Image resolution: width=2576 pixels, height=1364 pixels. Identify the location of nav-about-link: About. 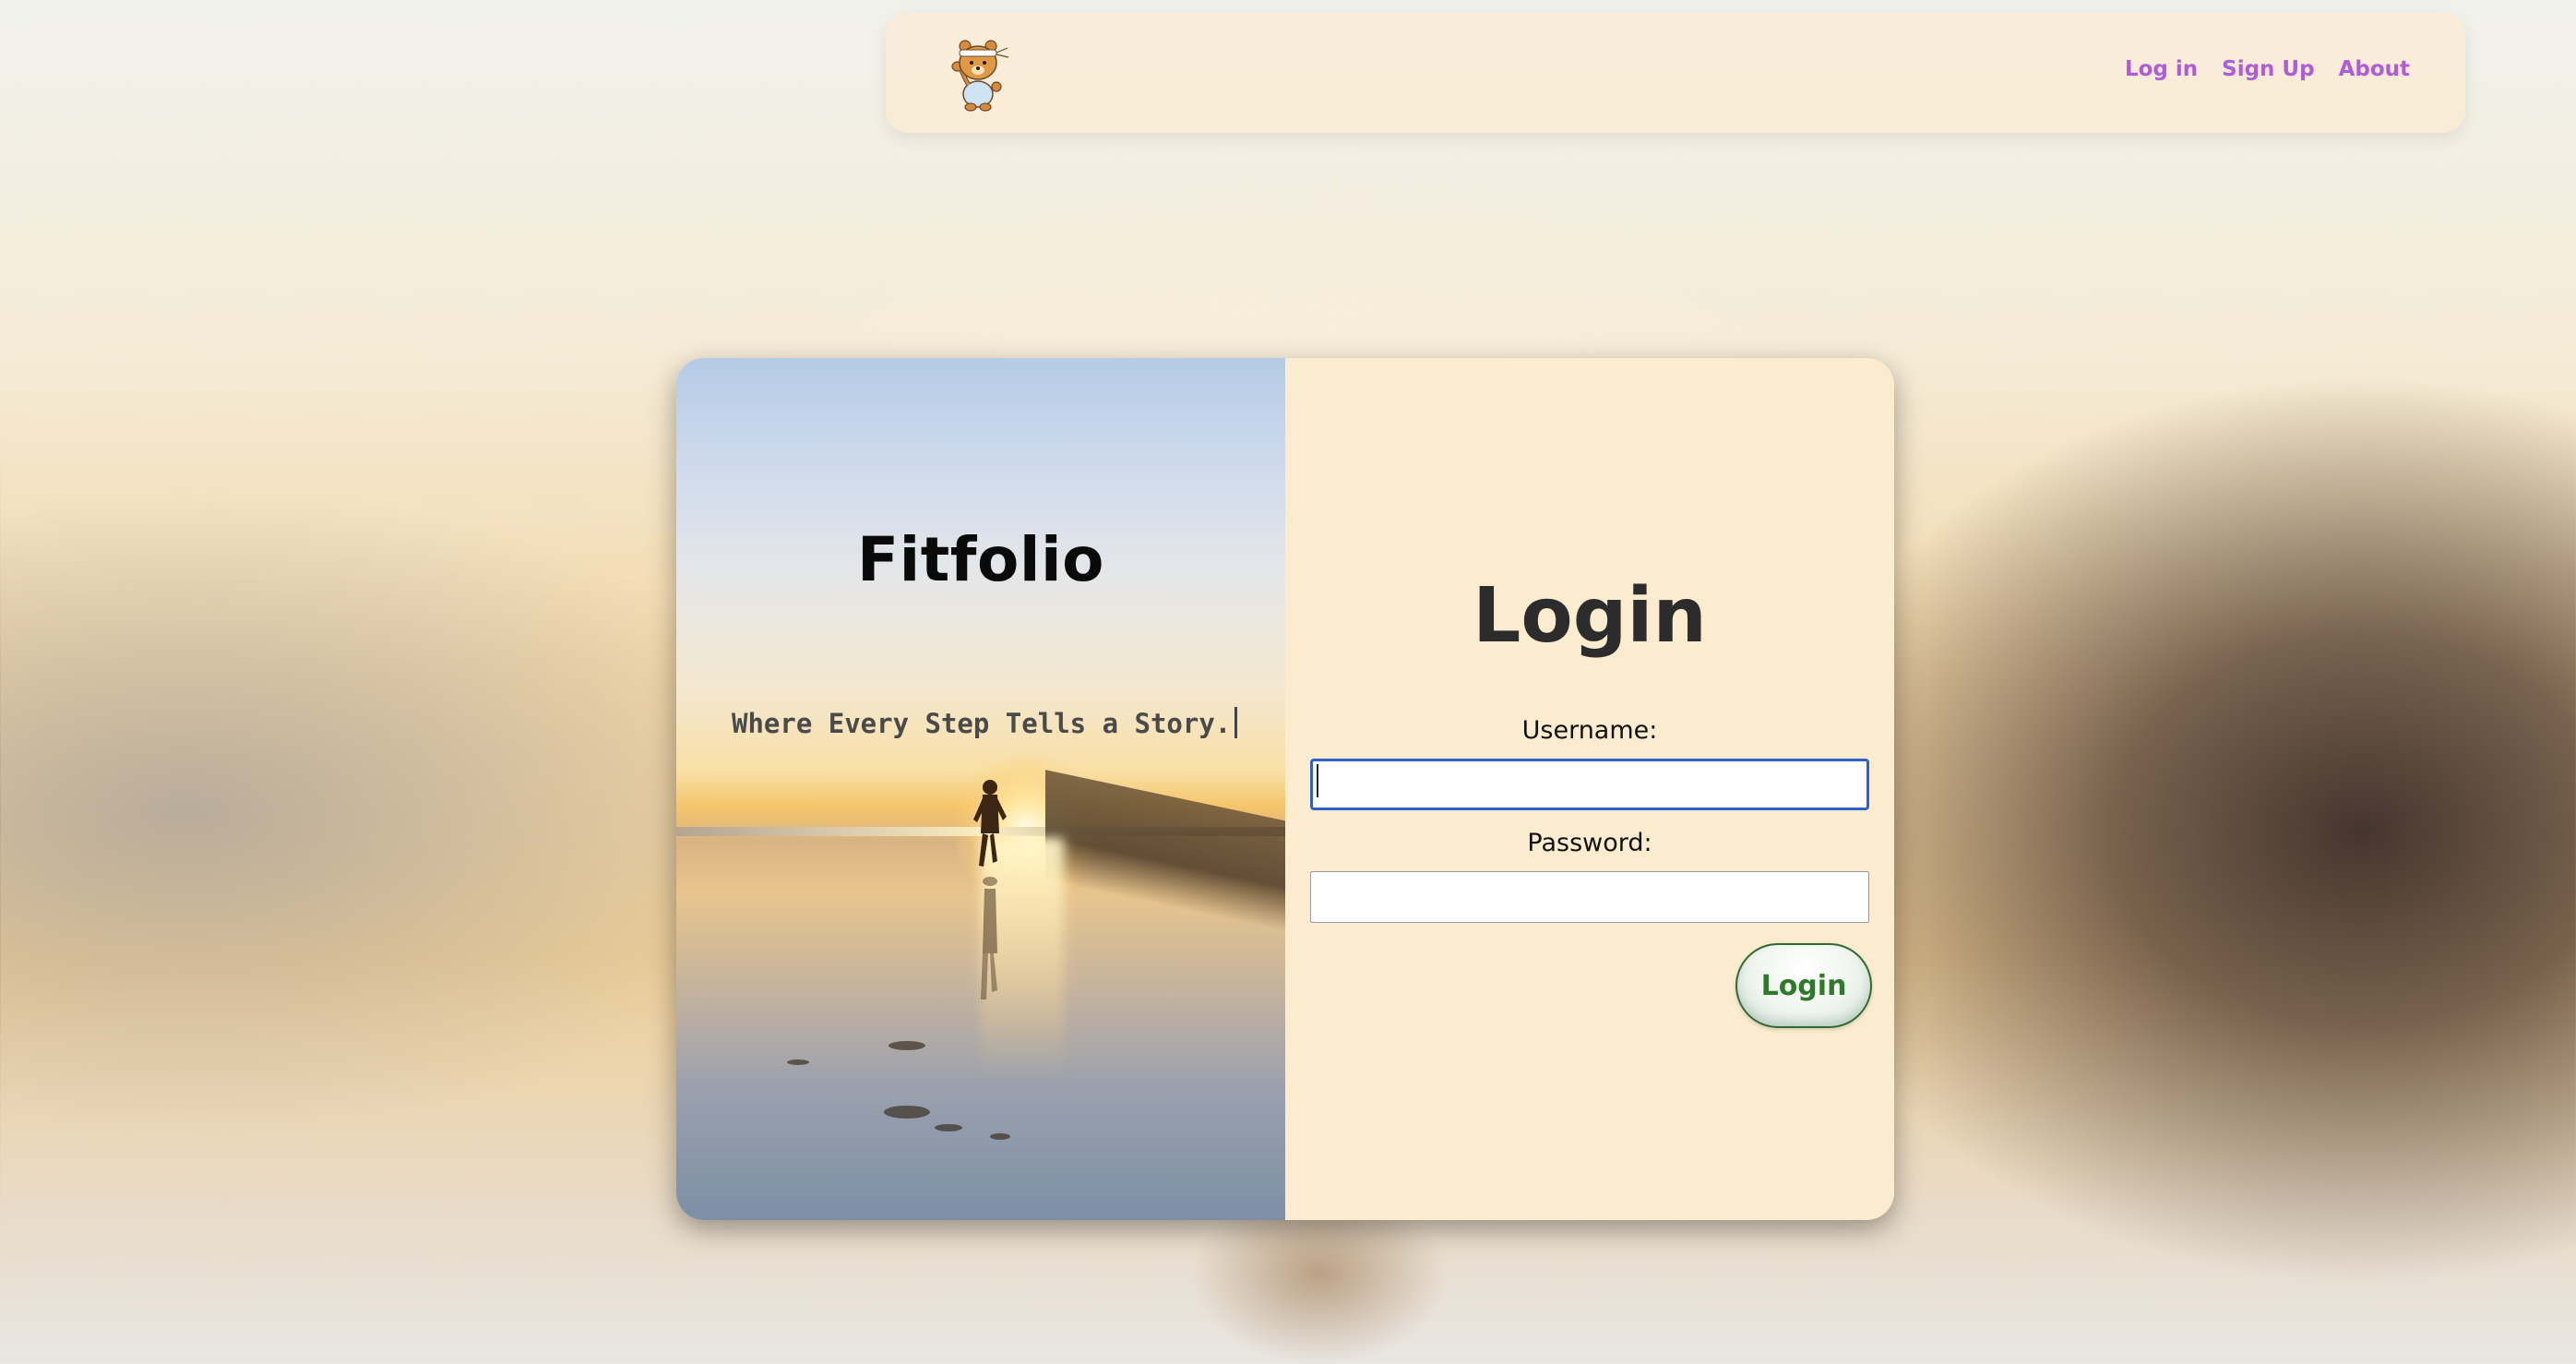
(2375, 69).